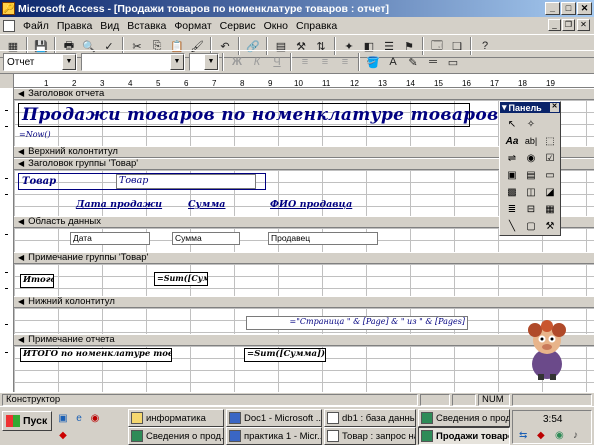 This screenshot has width=594, height=445. I want to click on group-frame, so click(142, 181).